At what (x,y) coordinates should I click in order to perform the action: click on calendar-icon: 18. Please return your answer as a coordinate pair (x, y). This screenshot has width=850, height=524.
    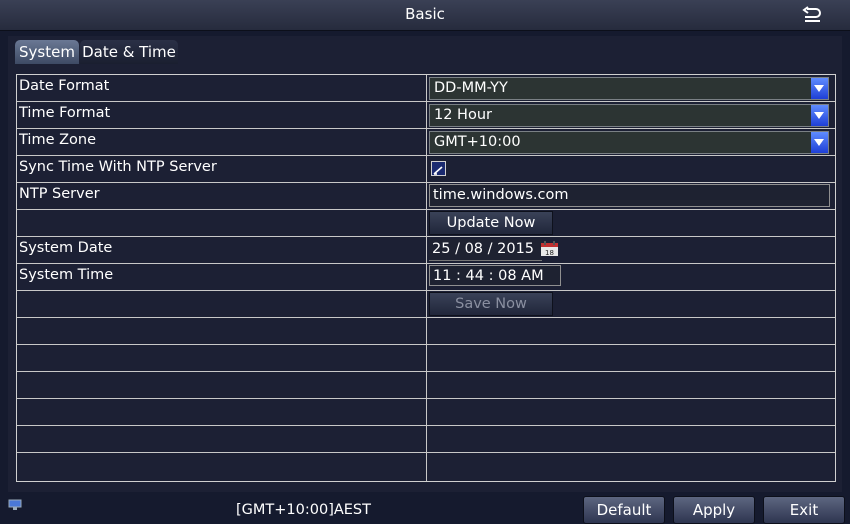
    Looking at the image, I should click on (549, 249).